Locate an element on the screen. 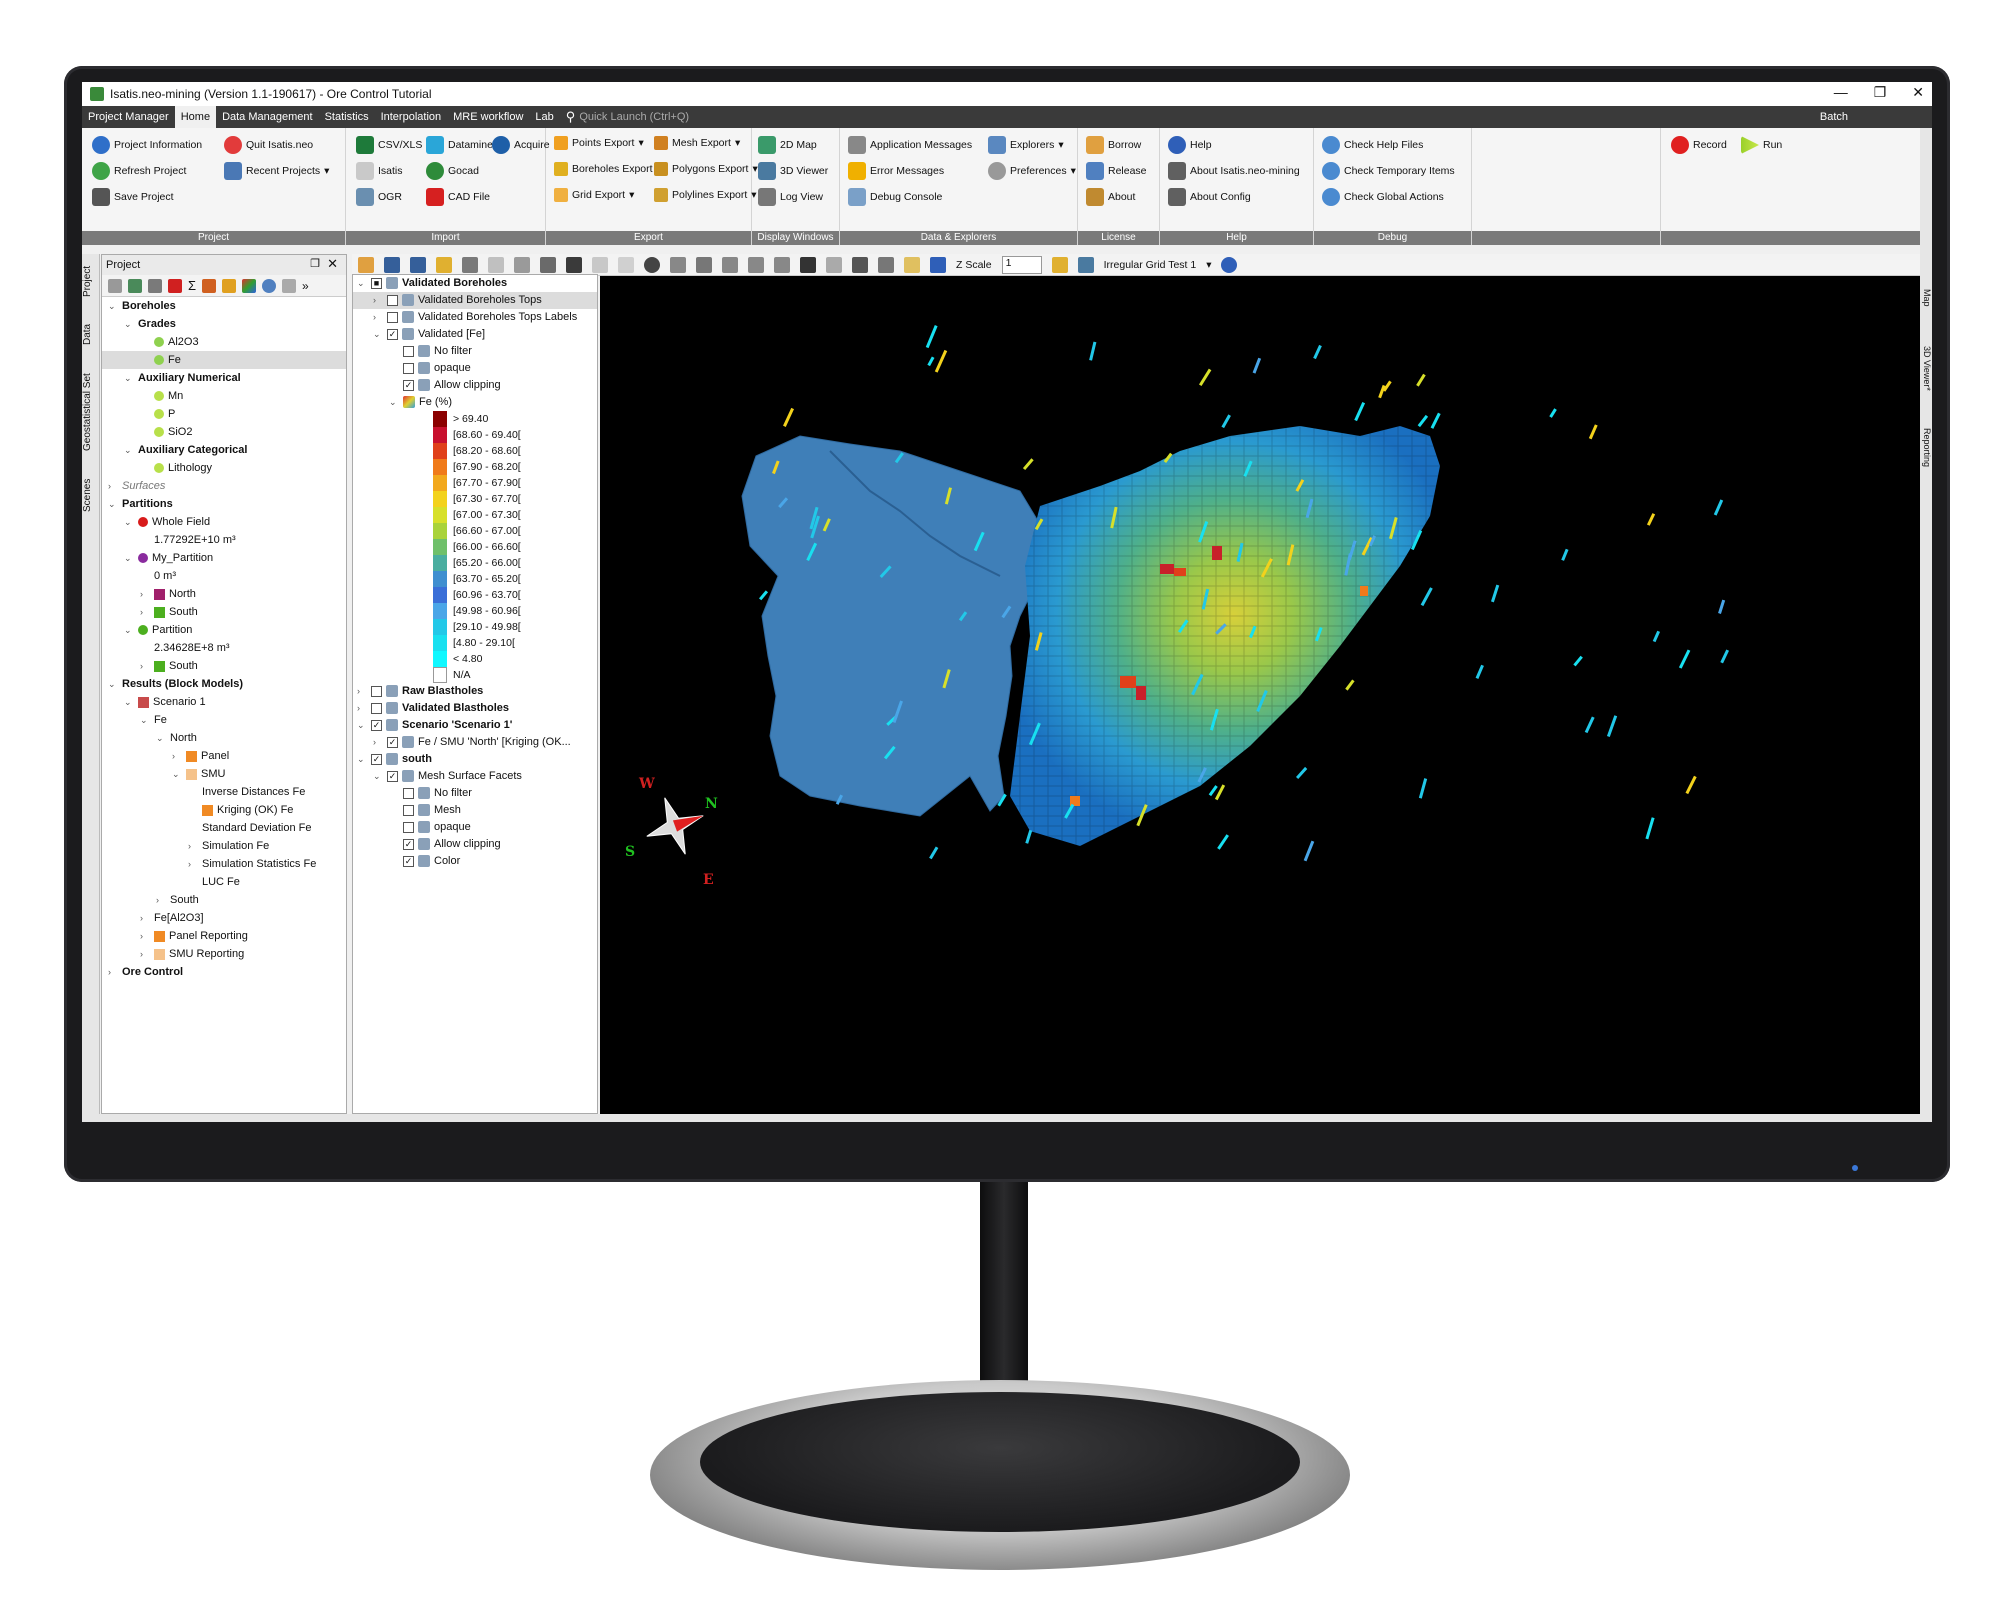 Image resolution: width=2000 pixels, height=1603 pixels. undock-icon: ❐ is located at coordinates (315, 263).